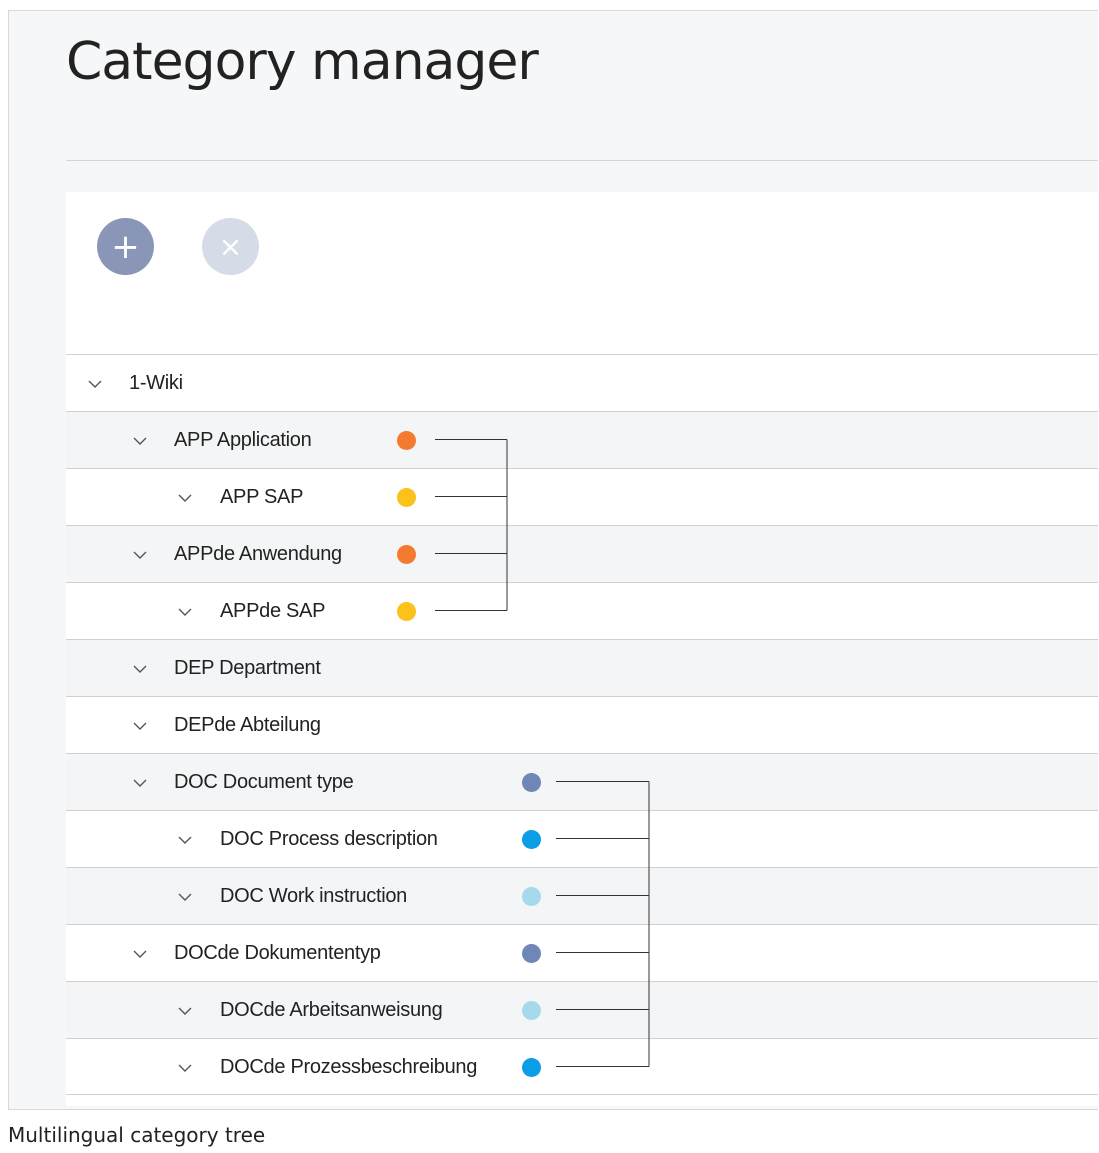  What do you see at coordinates (582, 496) in the screenshot?
I see `tree-row: APP SAP` at bounding box center [582, 496].